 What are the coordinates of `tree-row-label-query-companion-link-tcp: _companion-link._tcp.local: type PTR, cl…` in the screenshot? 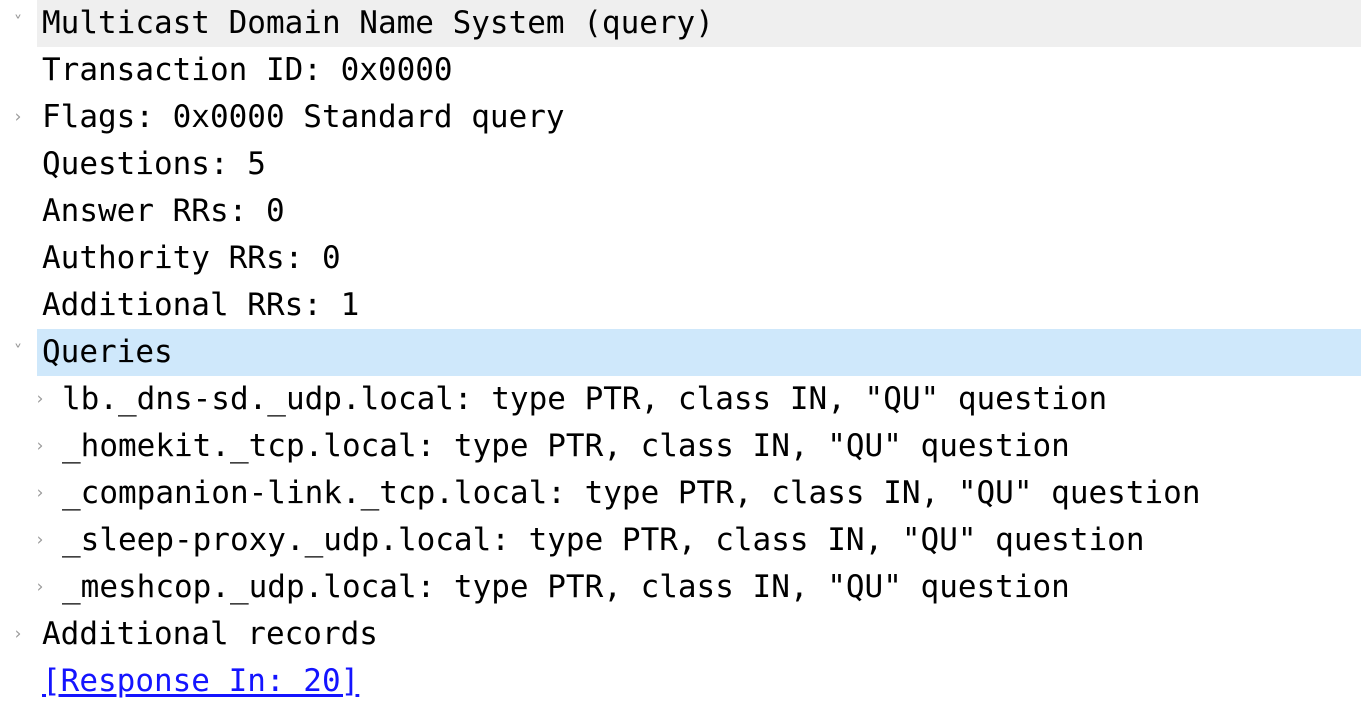 It's located at (631, 493).